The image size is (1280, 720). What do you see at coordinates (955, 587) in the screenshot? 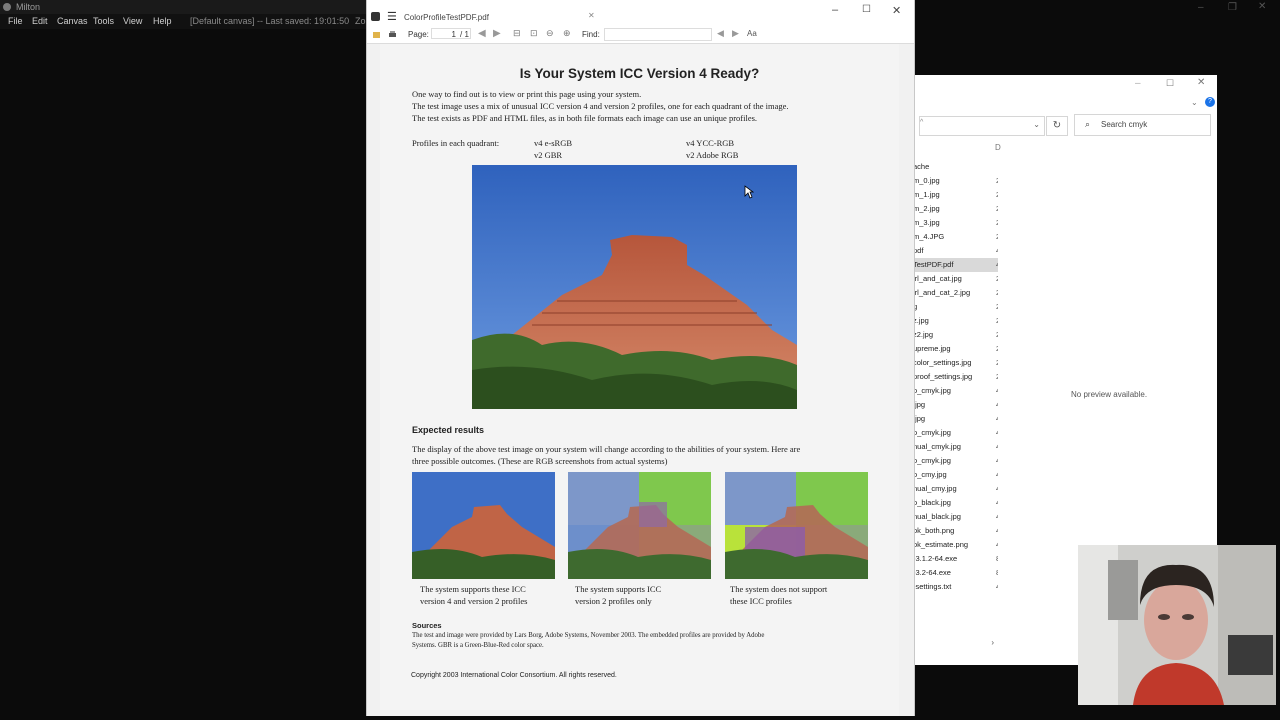
I see `file-list-item: -settings.txt 4` at bounding box center [955, 587].